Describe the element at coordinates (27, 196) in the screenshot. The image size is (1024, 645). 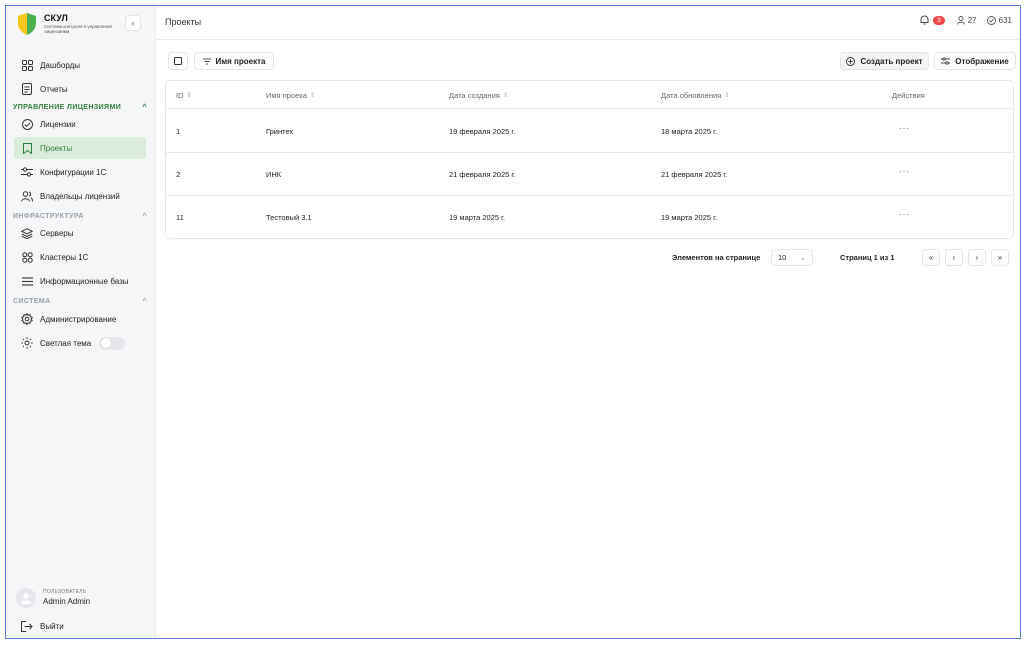
I see `users-icon` at that location.